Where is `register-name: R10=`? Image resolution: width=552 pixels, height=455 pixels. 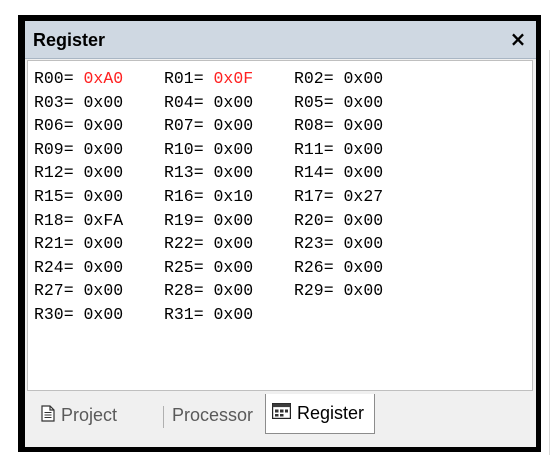
register-name: R10= is located at coordinates (184, 149).